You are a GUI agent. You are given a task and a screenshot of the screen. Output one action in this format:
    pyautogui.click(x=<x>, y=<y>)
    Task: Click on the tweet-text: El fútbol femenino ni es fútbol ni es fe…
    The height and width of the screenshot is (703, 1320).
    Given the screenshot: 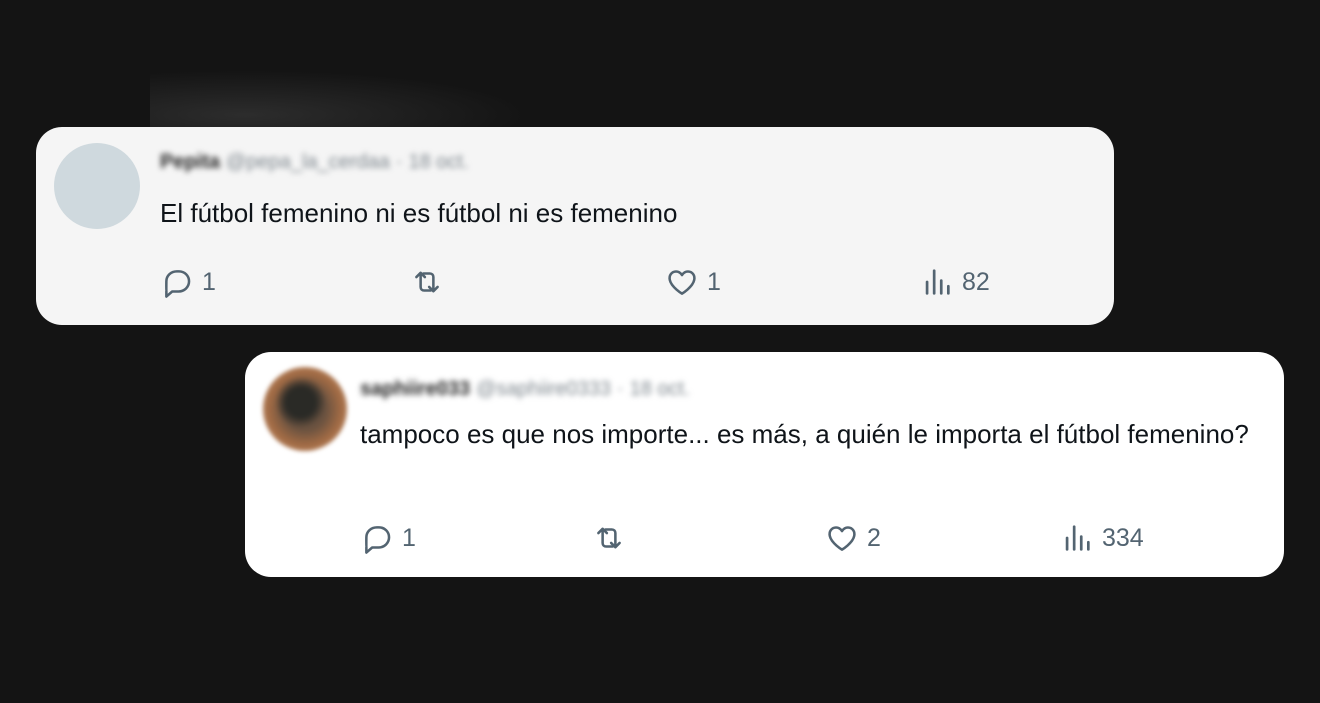 What is the action you would take?
    pyautogui.click(x=419, y=213)
    